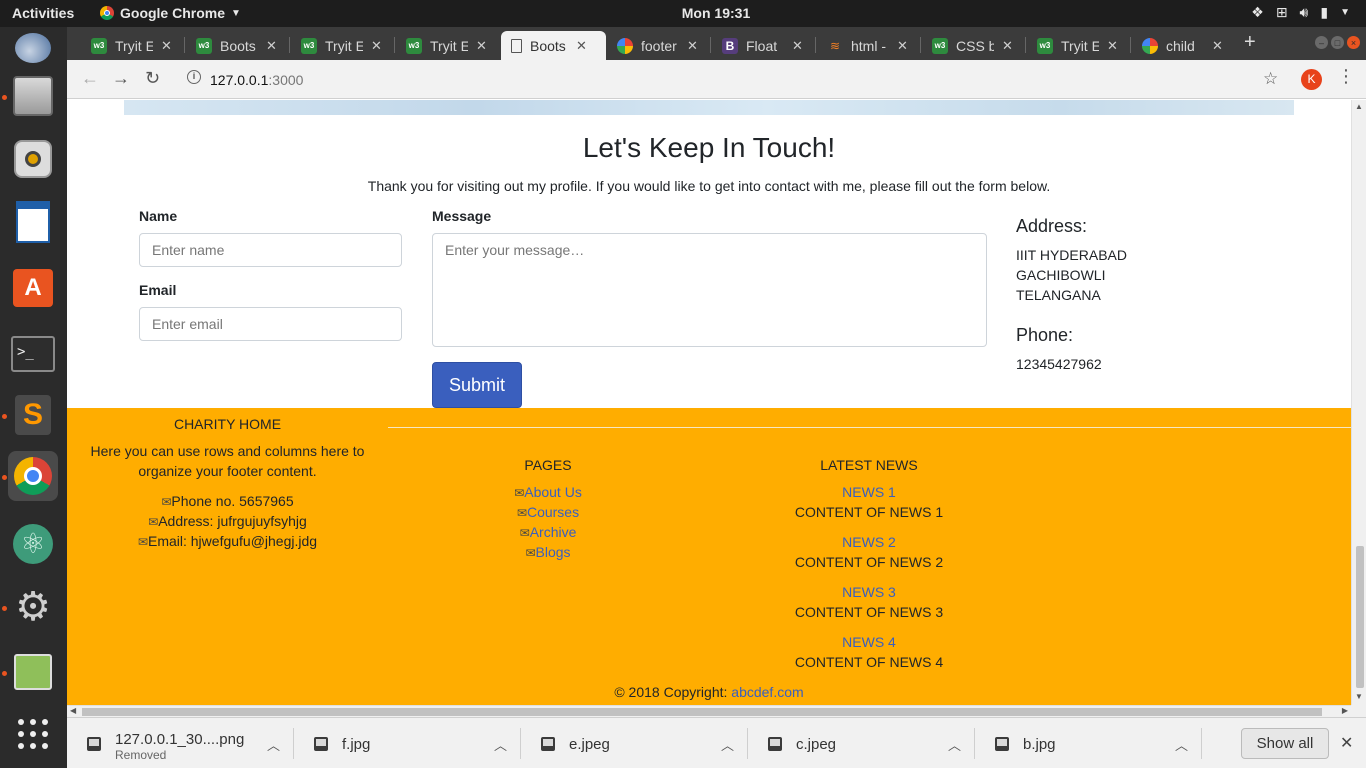 The height and width of the screenshot is (768, 1366). I want to click on sublime-text-icon: S, so click(33, 415).